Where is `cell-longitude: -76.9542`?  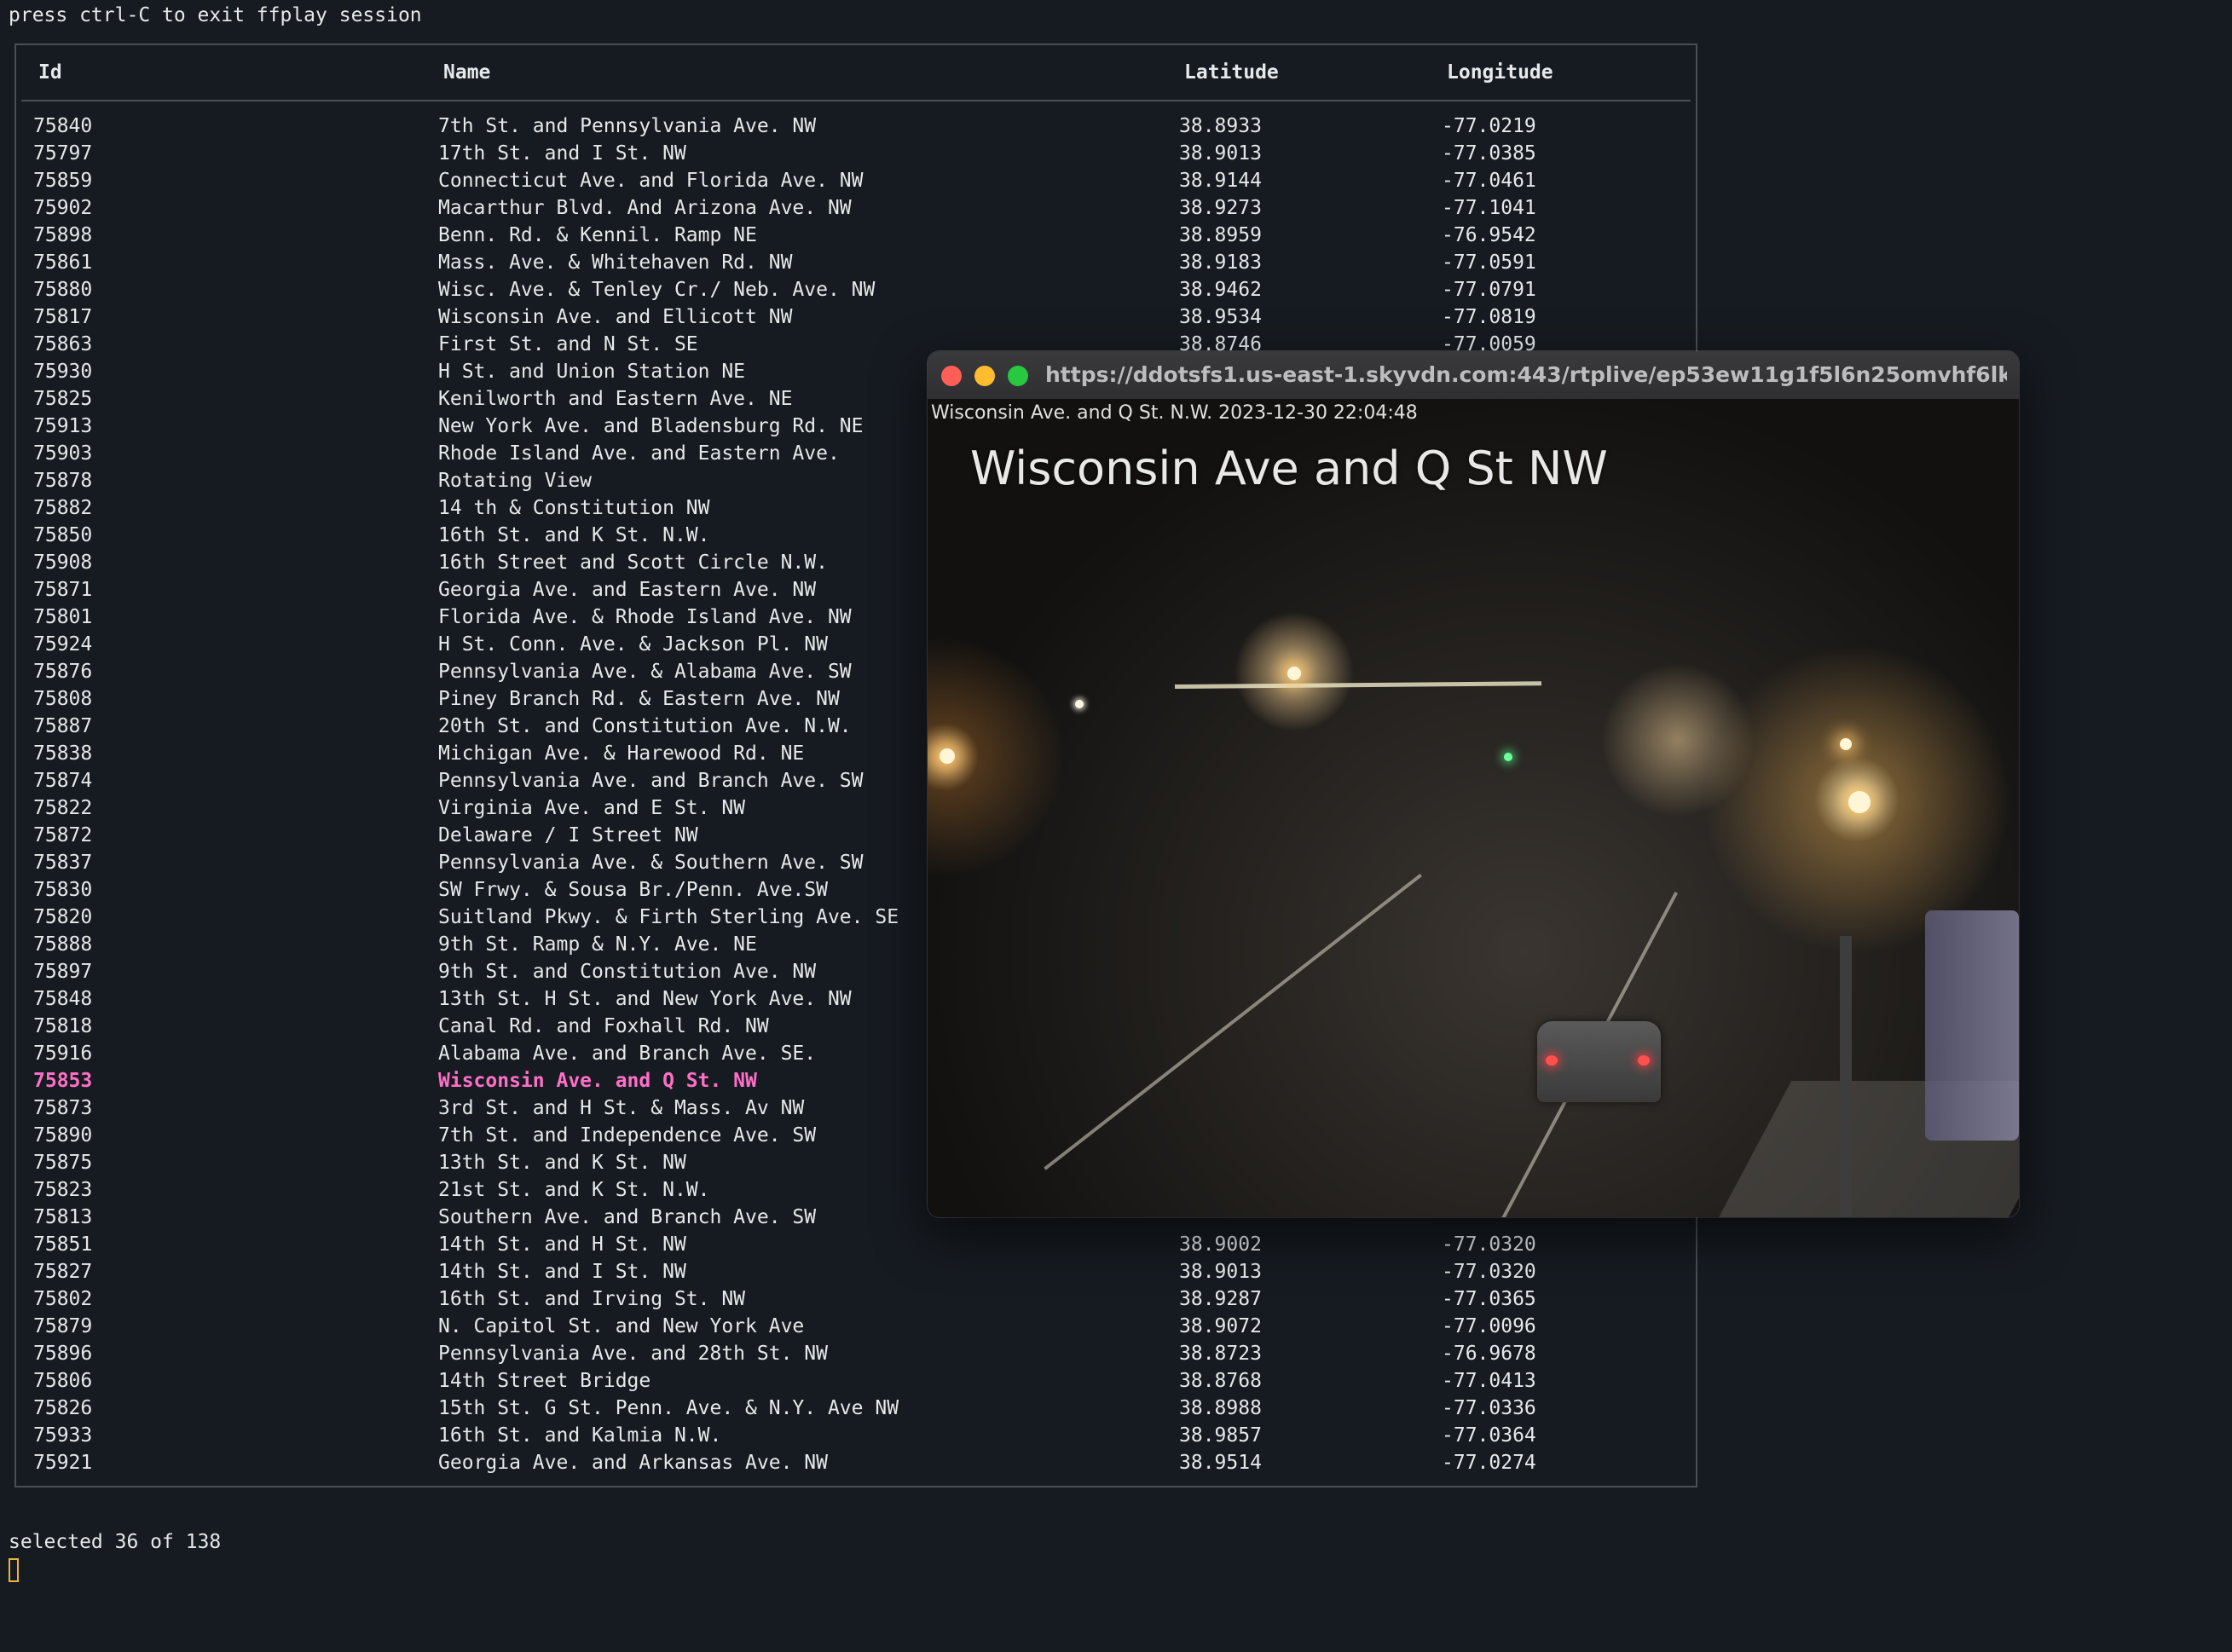 cell-longitude: -76.9542 is located at coordinates (1489, 235).